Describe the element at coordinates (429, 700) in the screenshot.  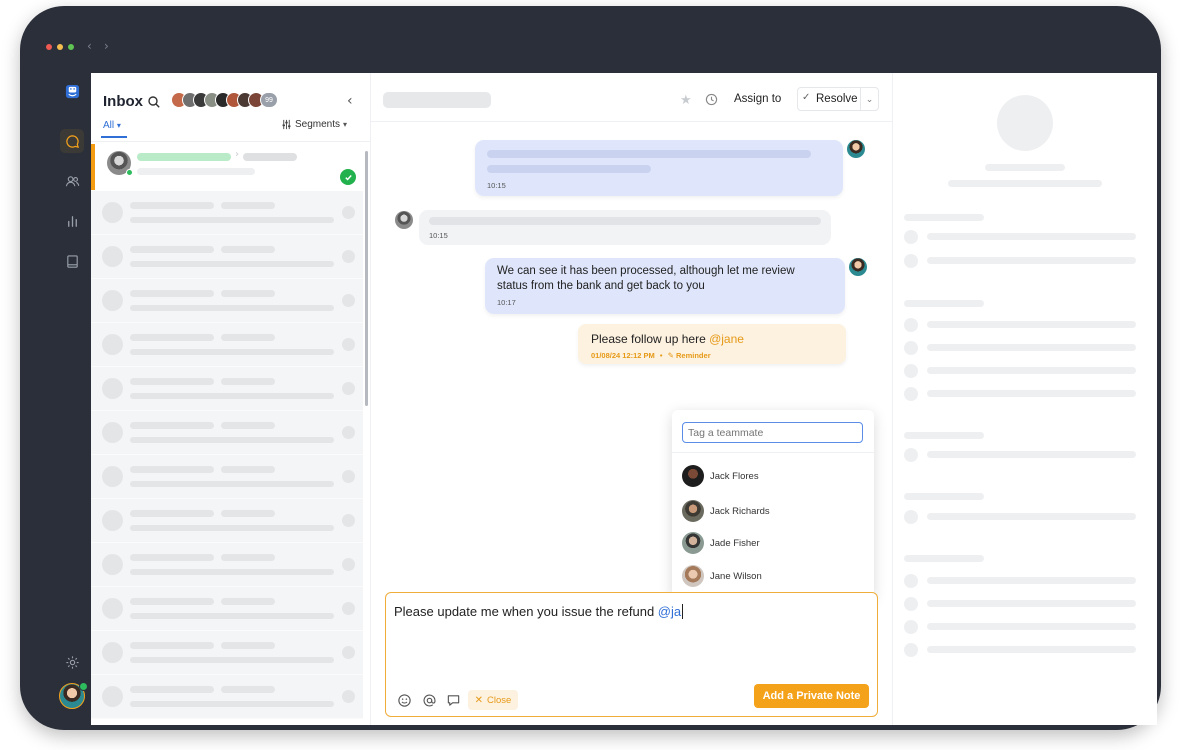
I see `mention-icon` at that location.